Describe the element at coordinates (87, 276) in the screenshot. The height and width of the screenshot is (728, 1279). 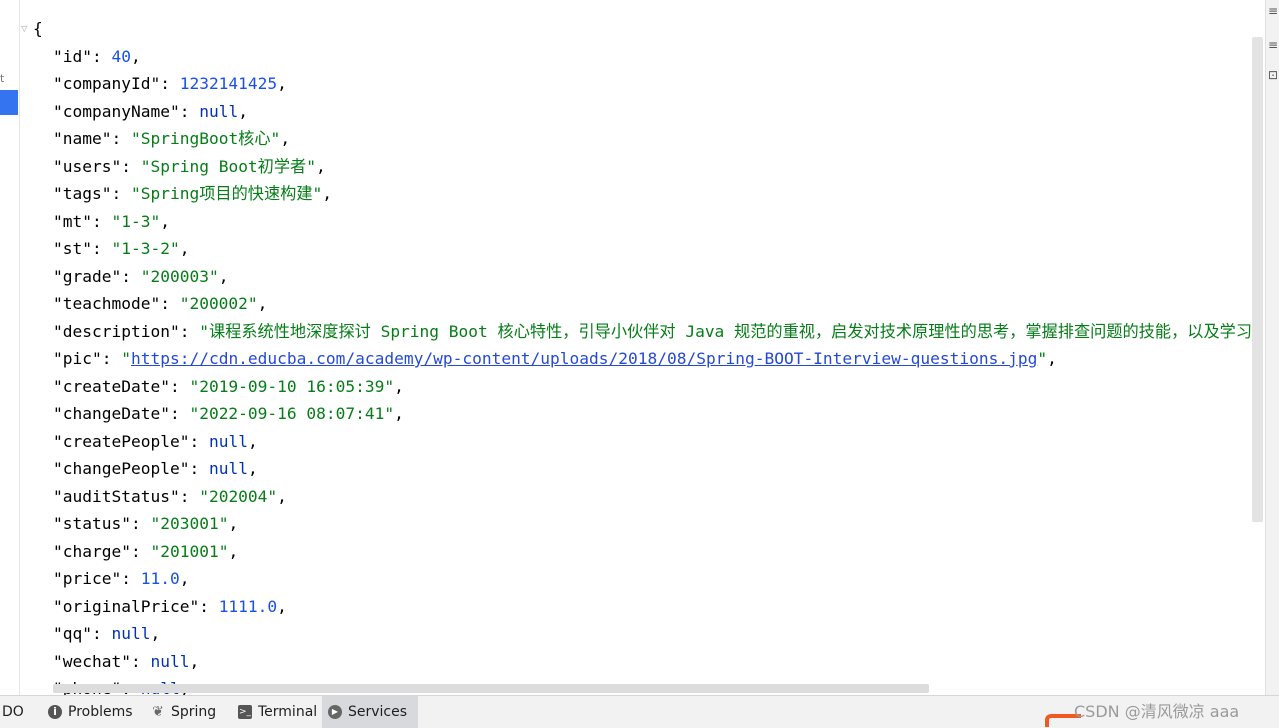
I see `code-token: "grade"` at that location.